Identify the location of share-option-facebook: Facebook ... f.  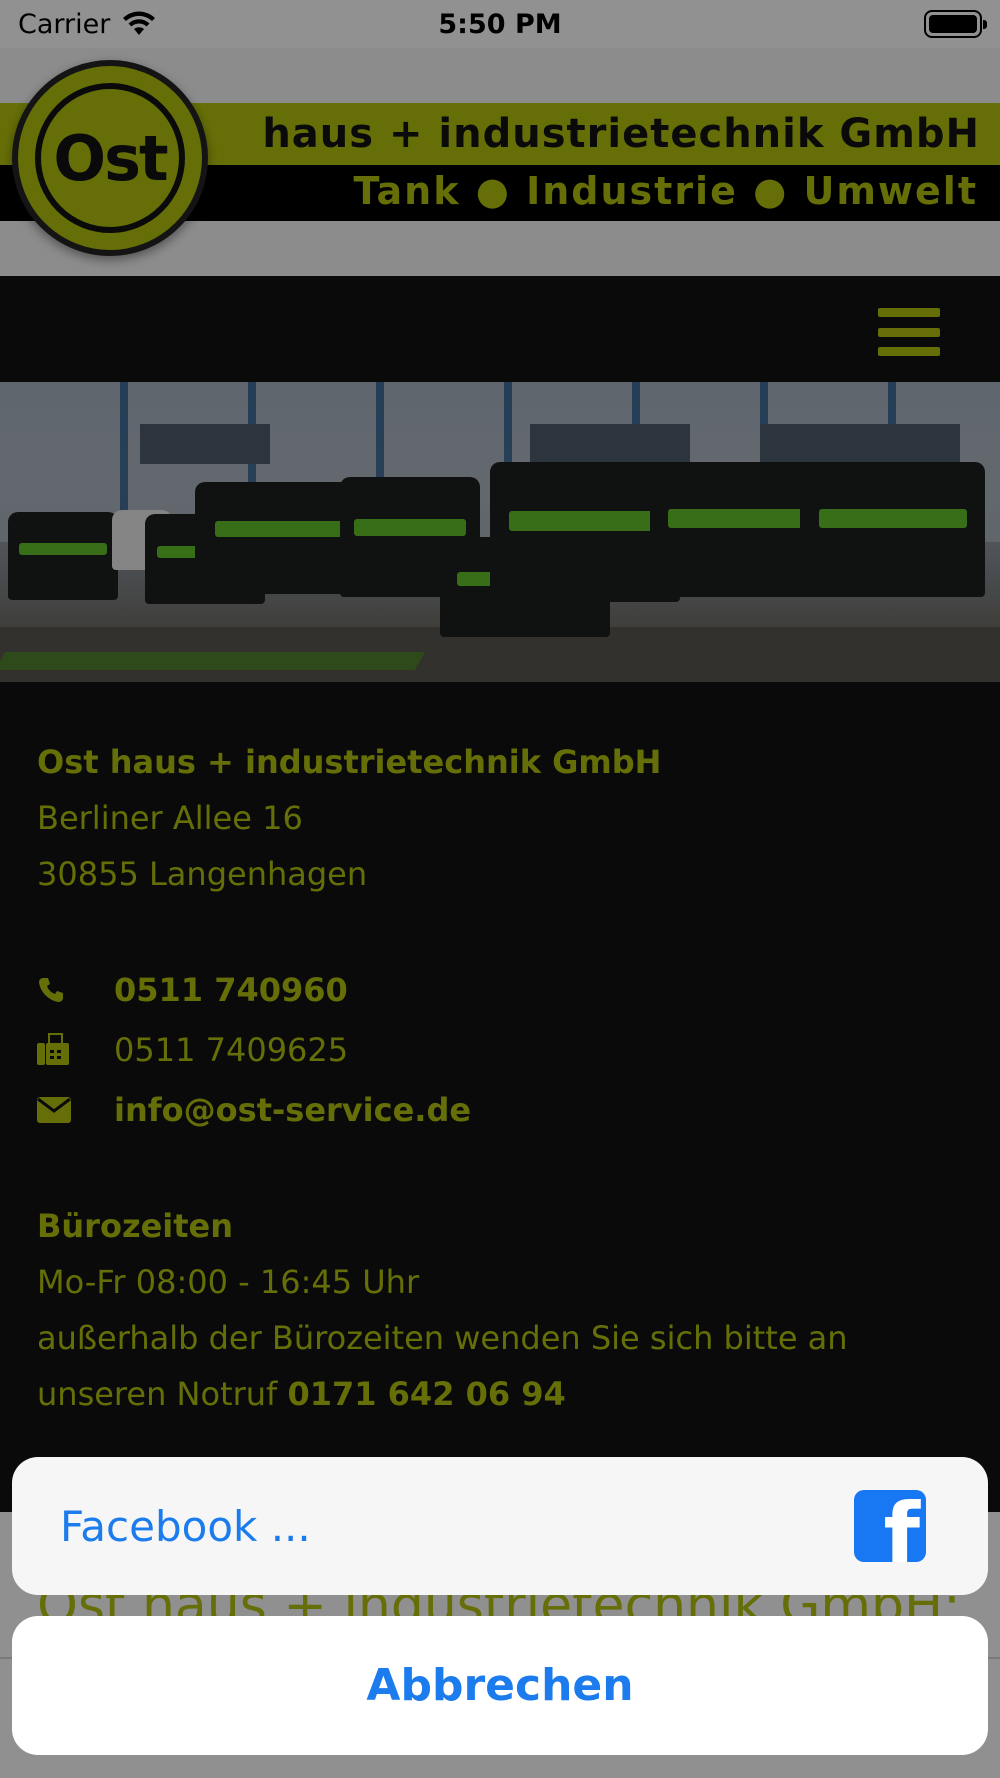
(500, 1526).